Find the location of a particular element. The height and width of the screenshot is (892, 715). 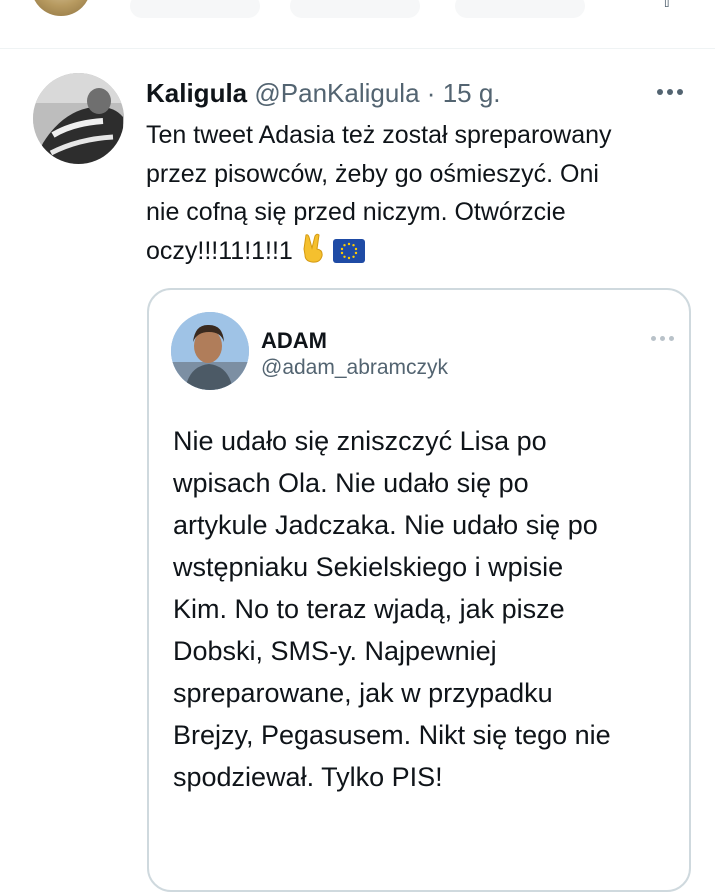

author-name: Kaligula is located at coordinates (196, 93).